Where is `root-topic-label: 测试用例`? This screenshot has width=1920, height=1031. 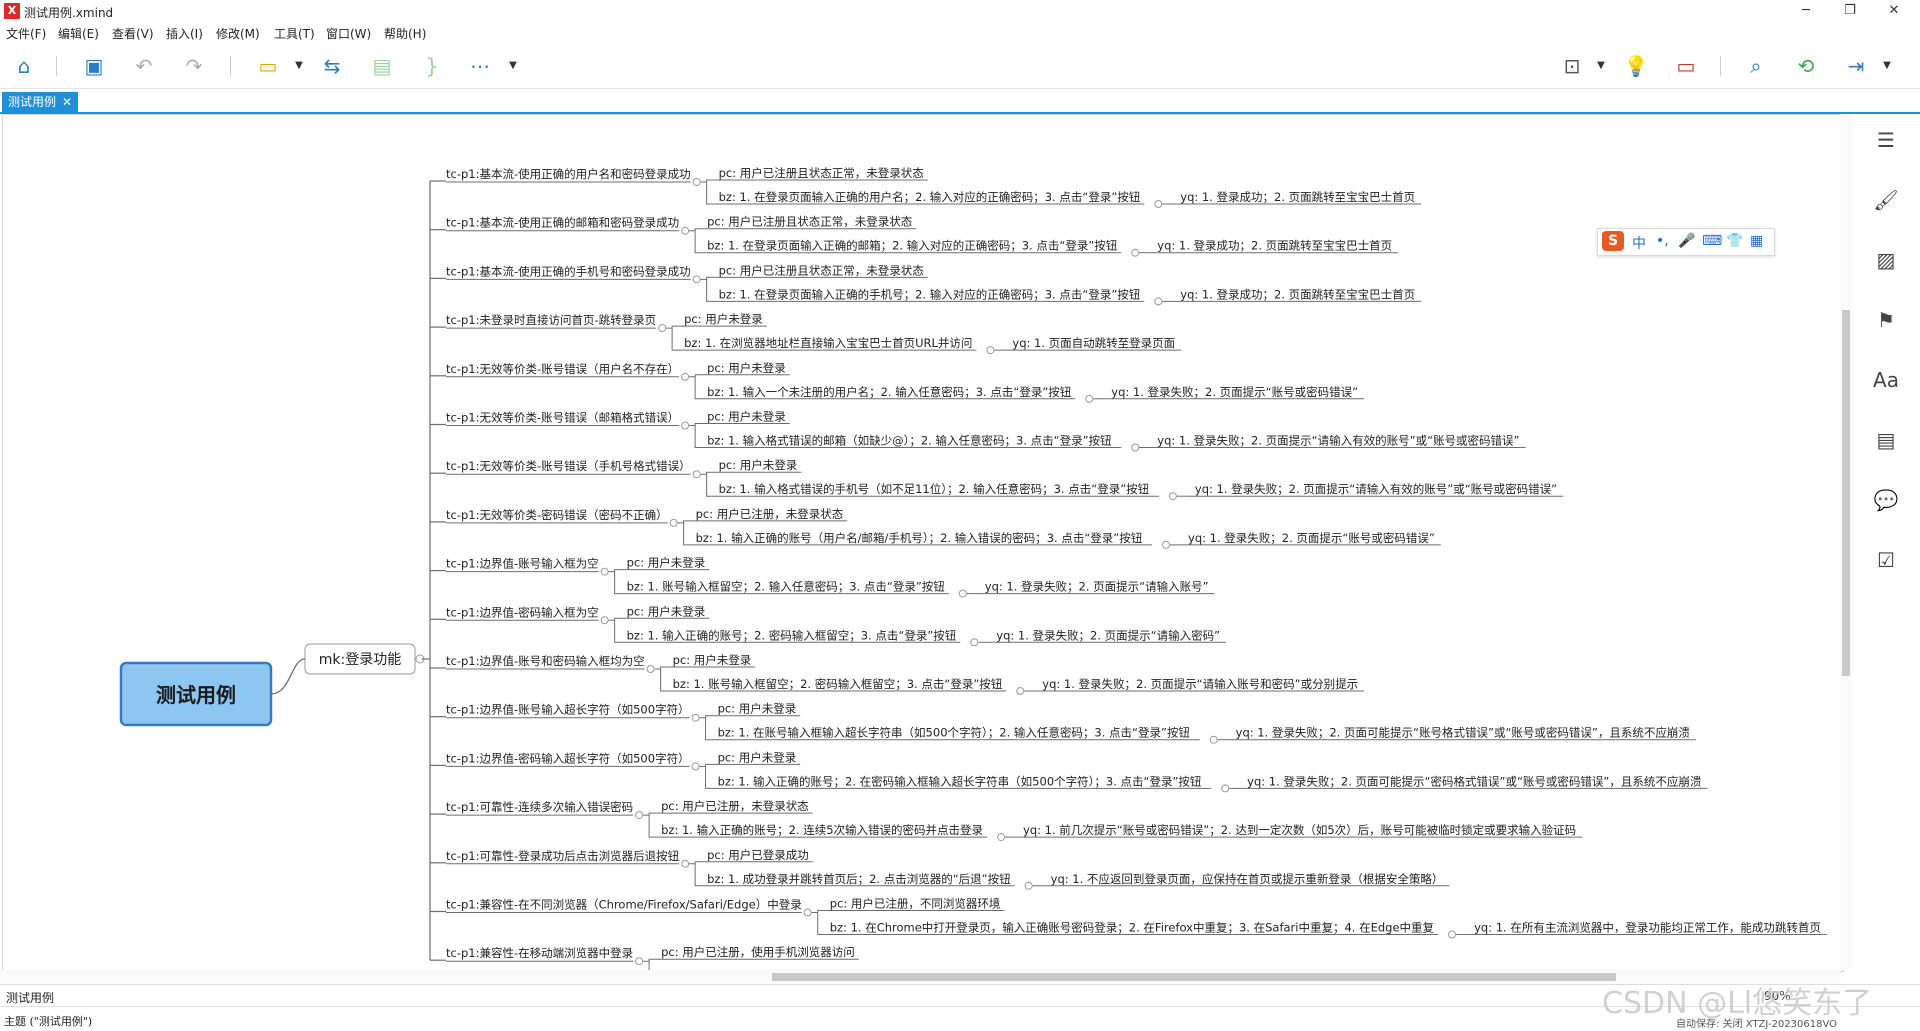
root-topic-label: 测试用例 is located at coordinates (196, 695).